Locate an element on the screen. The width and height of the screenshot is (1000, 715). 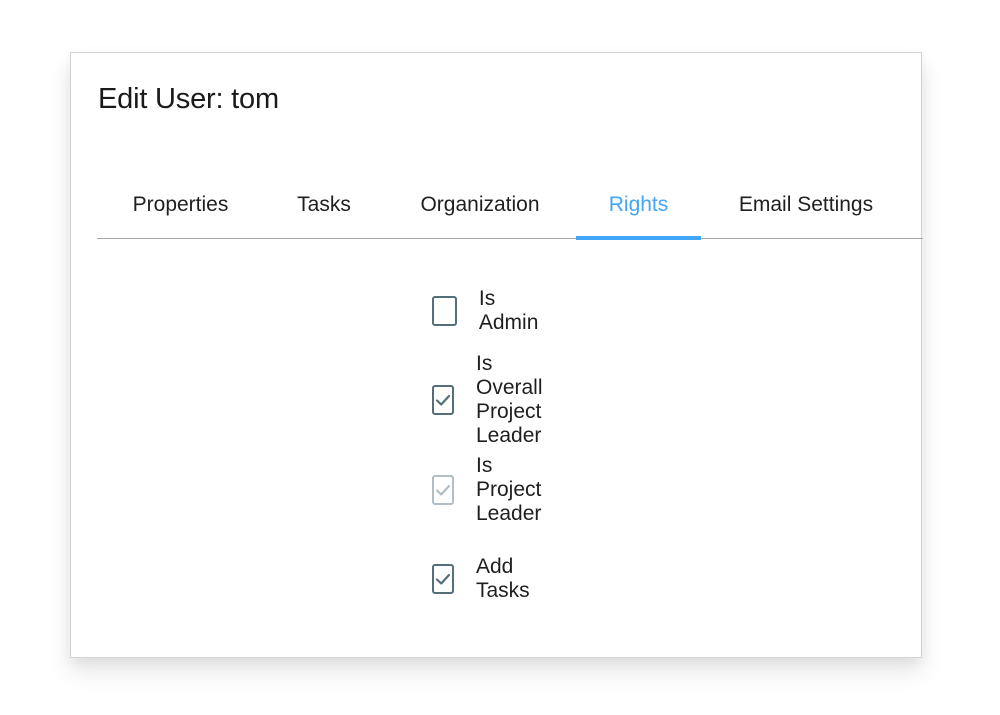
add-tasks-label: Add Tasks is located at coordinates (503, 578).